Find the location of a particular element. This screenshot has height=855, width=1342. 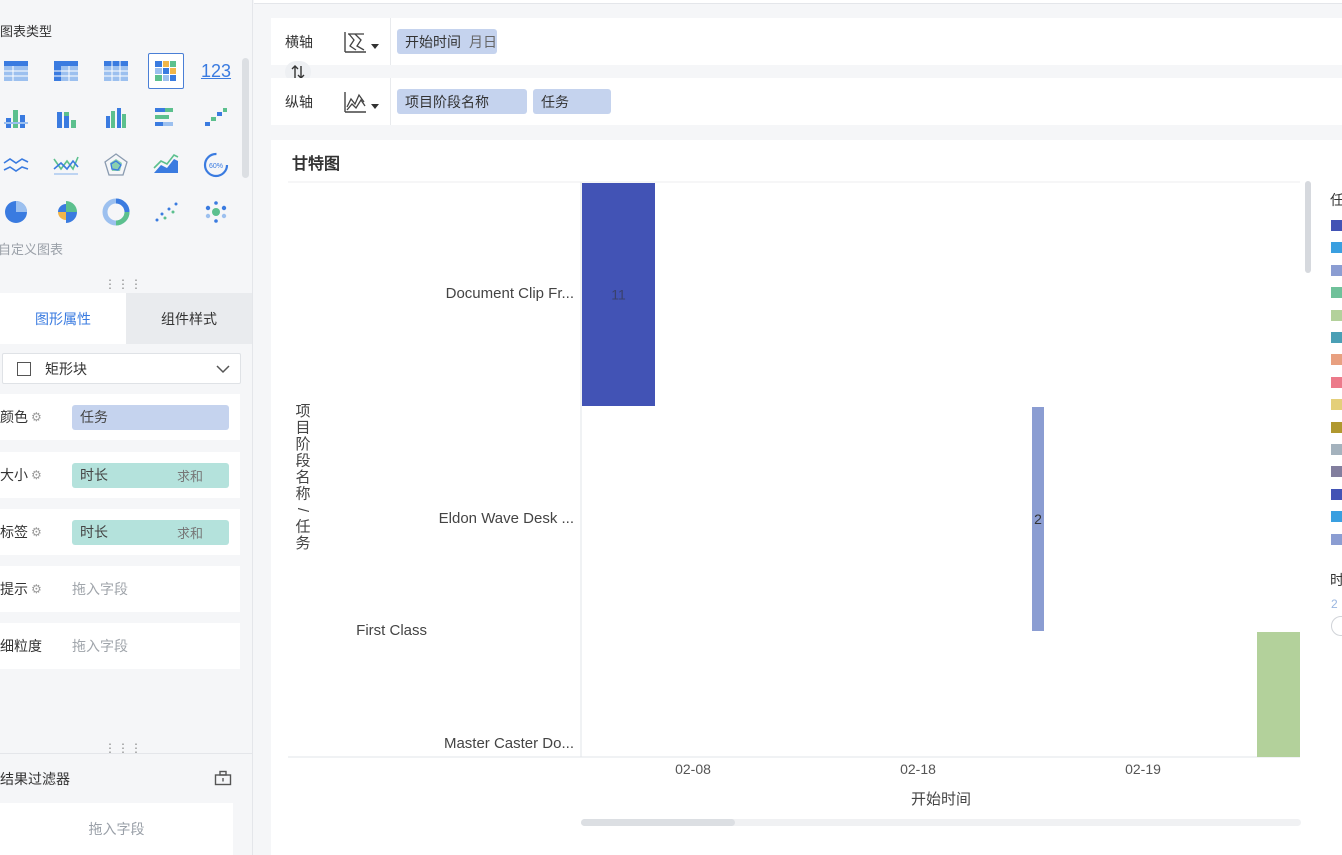

granularity-row: 细粒度 拖入字段 is located at coordinates (120, 646).